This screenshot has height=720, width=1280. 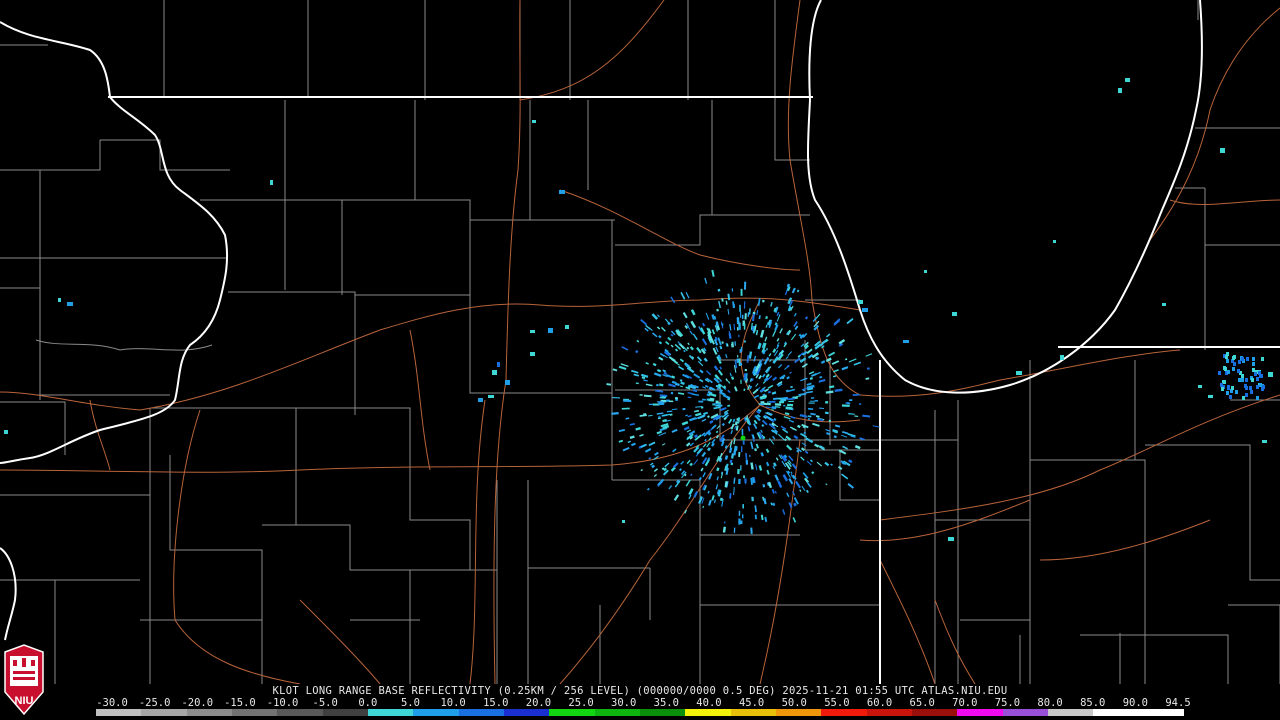 I want to click on reflectivity-color-bar, so click(x=640, y=712).